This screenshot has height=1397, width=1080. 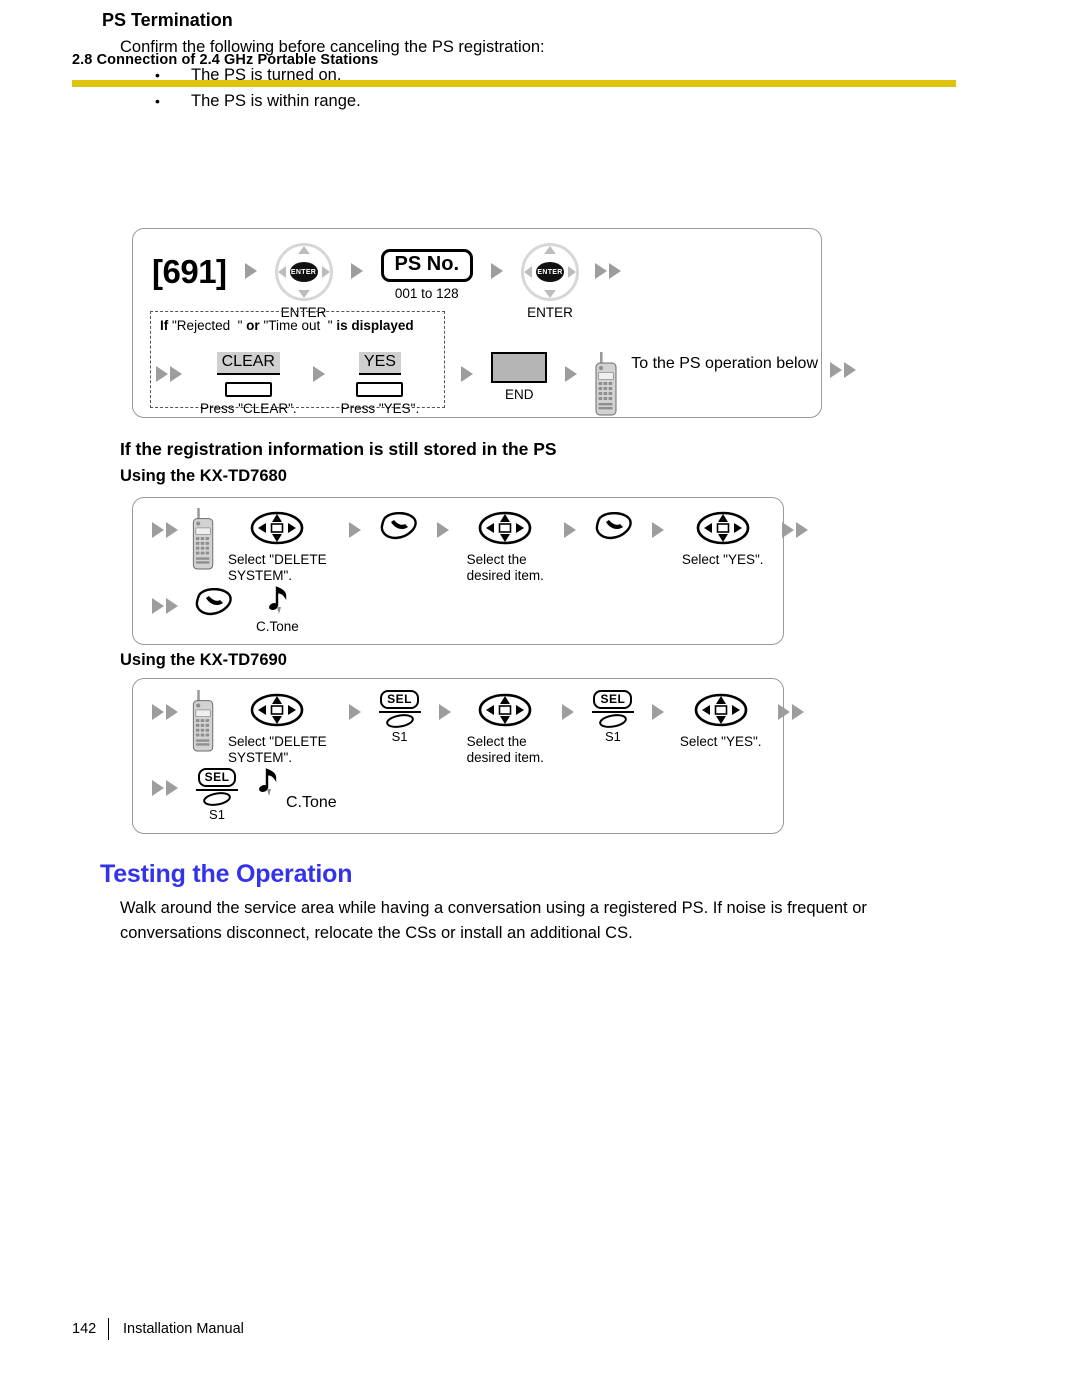 I want to click on page-title: PS Termination, so click(x=167, y=20).